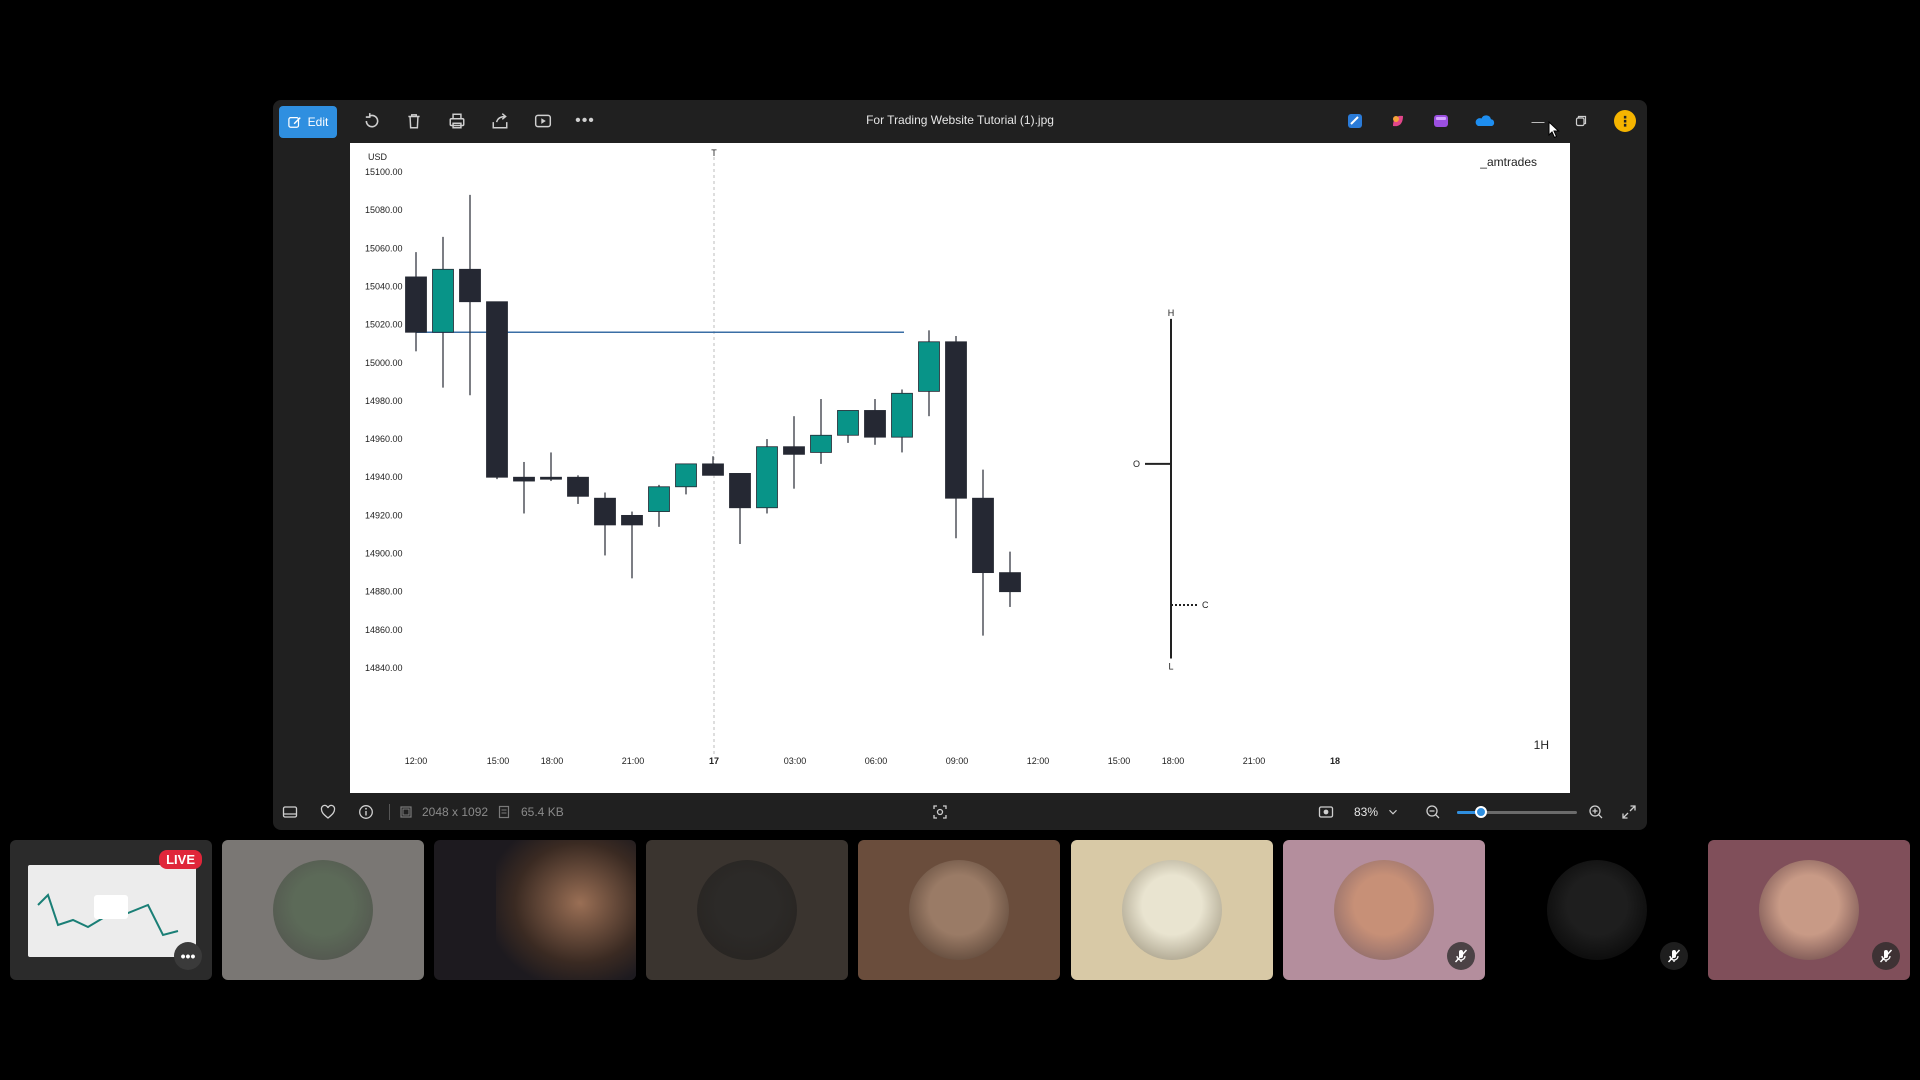  What do you see at coordinates (795, 761) in the screenshot?
I see `x-tick-label: 03:00` at bounding box center [795, 761].